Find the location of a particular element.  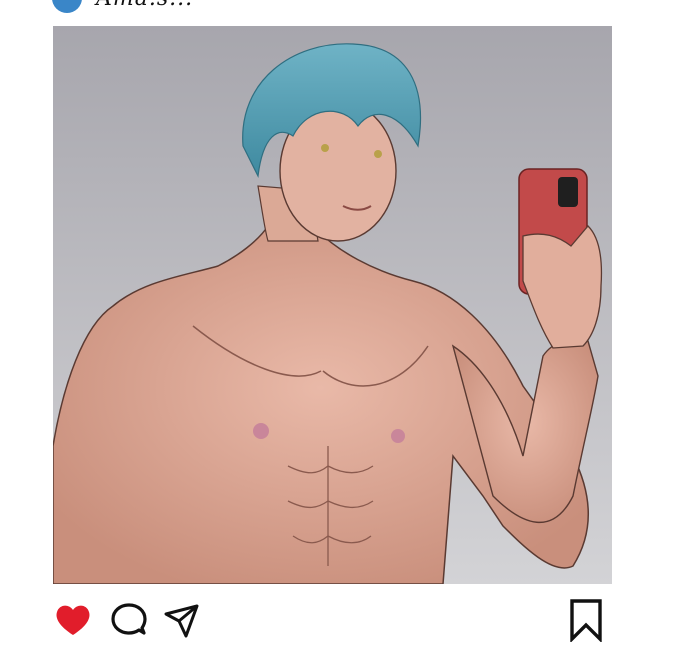

action-bar is located at coordinates (332, 620).